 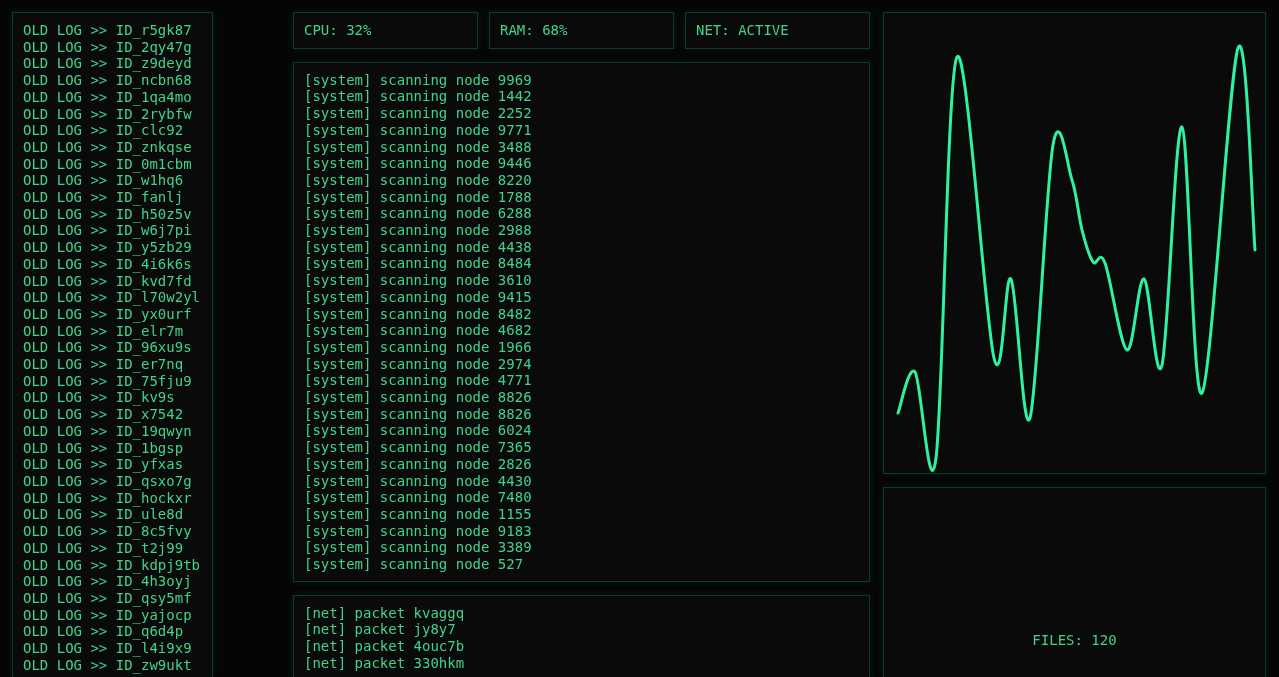 What do you see at coordinates (418, 330) in the screenshot?
I see `log-line: [system] scanning node 4682` at bounding box center [418, 330].